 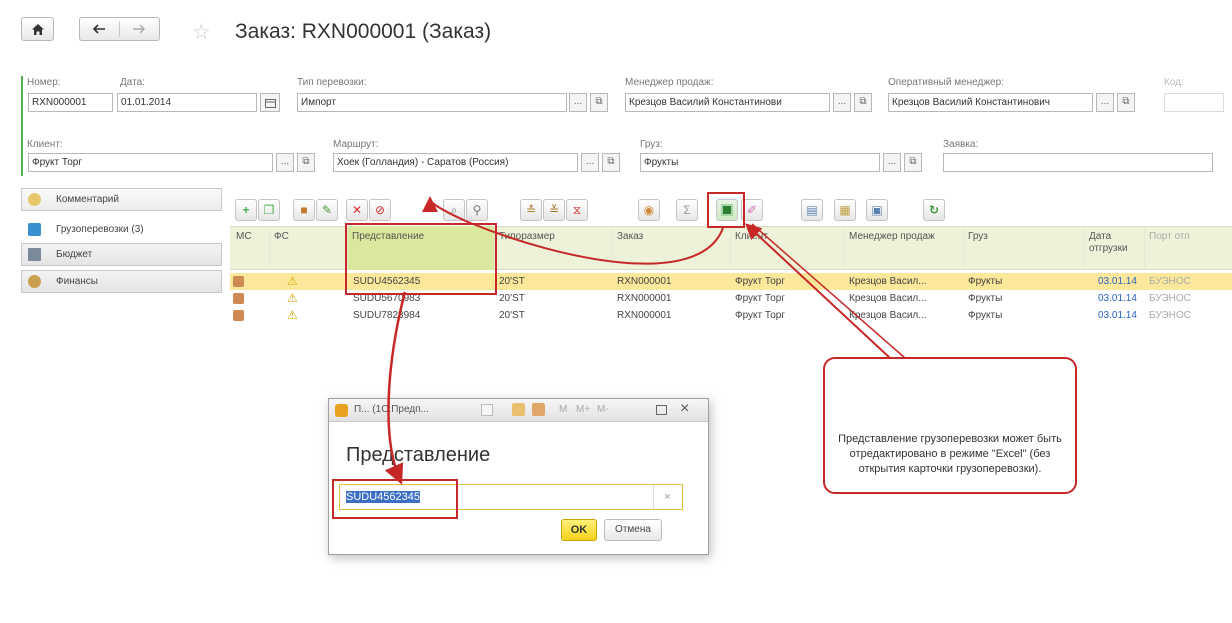 I want to click on minimize-icon, so click(x=487, y=410).